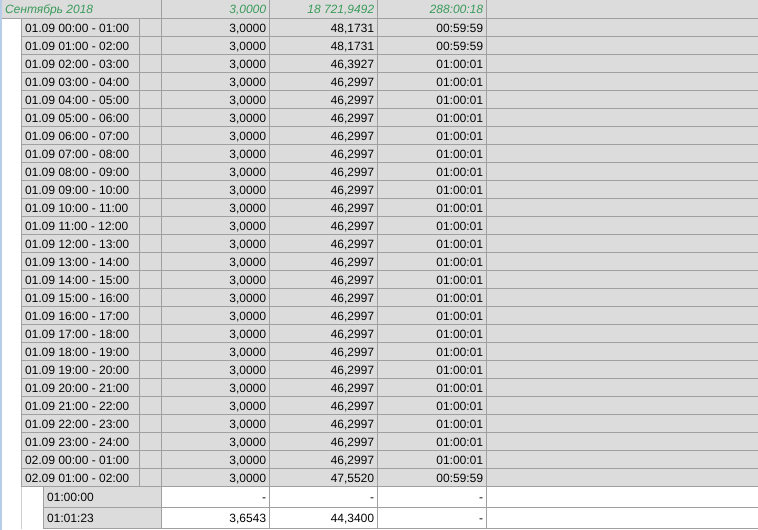 This screenshot has width=758, height=530. What do you see at coordinates (81, 208) in the screenshot?
I see `table-cell: 01.09 10:00 - 11:00` at bounding box center [81, 208].